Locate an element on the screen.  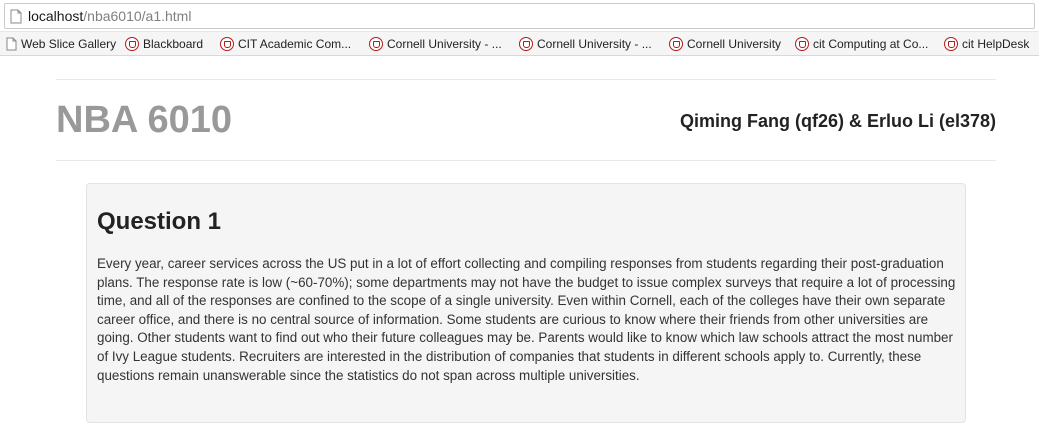
url-host: localhost is located at coordinates (56, 16).